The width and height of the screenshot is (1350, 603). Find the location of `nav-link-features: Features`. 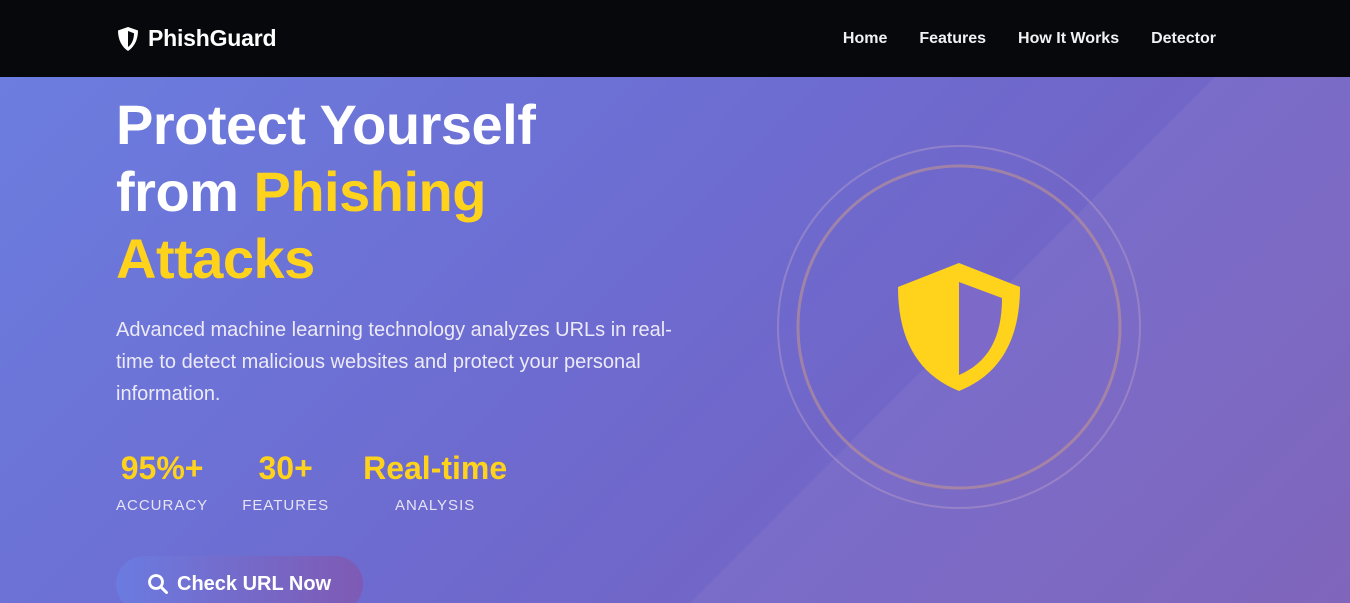

nav-link-features: Features is located at coordinates (952, 39).